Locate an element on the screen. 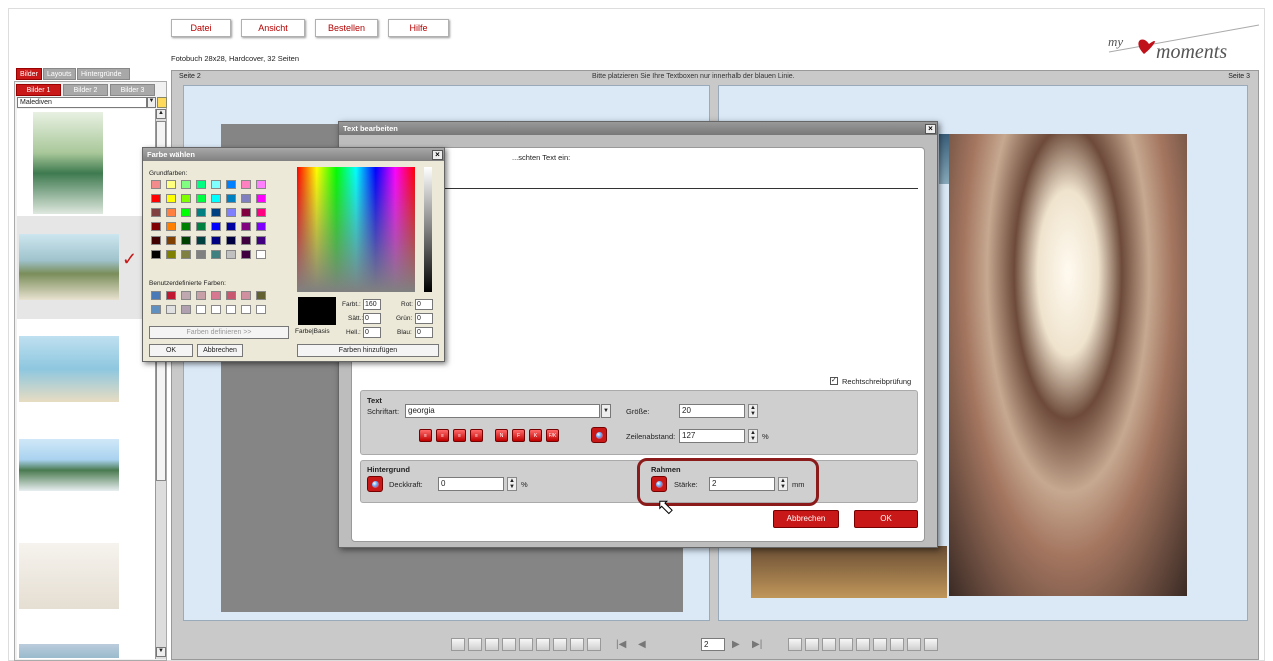 This screenshot has width=1273, height=661. line-spacing-spinner-icon: ▲ ▼ is located at coordinates (753, 436).